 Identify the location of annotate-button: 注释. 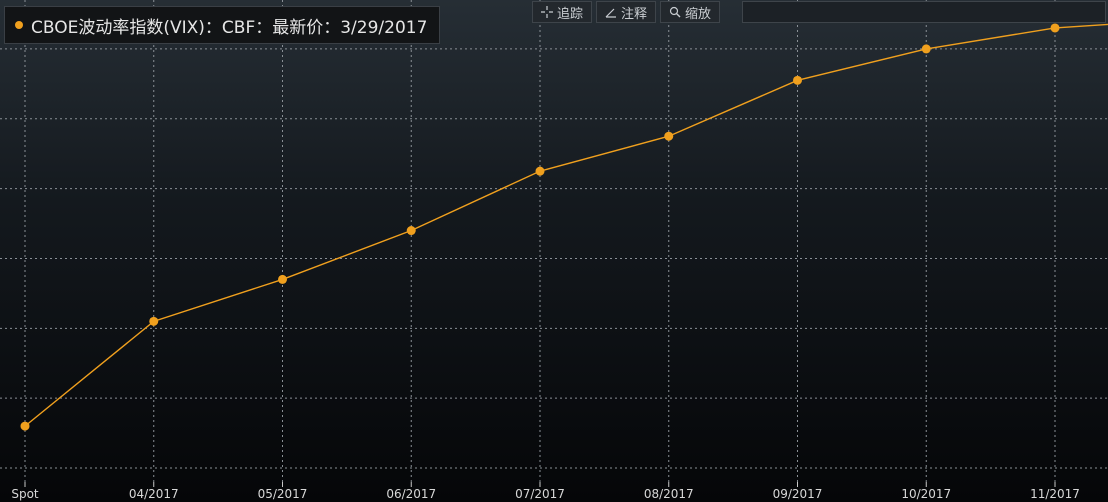
(626, 12).